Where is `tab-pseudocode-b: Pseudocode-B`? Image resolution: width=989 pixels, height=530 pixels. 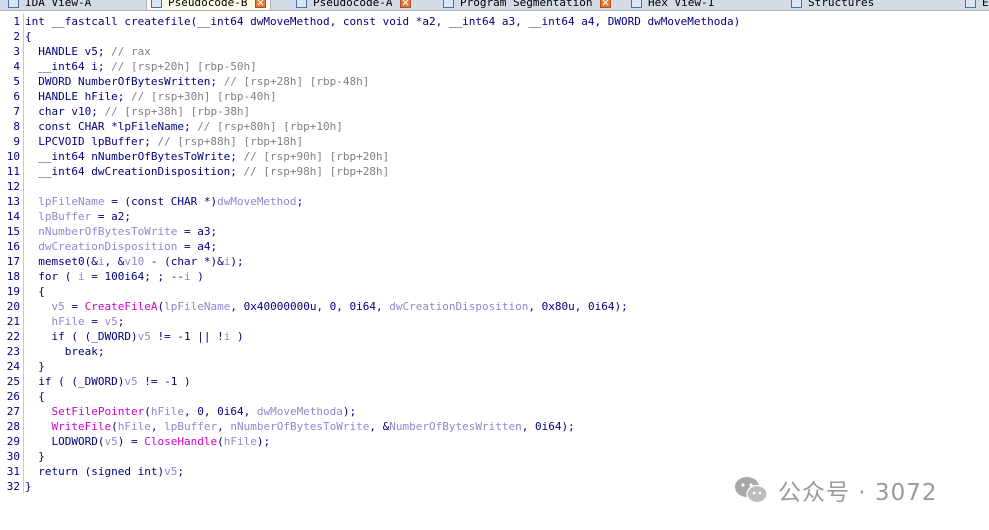
tab-pseudocode-b: Pseudocode-B is located at coordinates (209, 5).